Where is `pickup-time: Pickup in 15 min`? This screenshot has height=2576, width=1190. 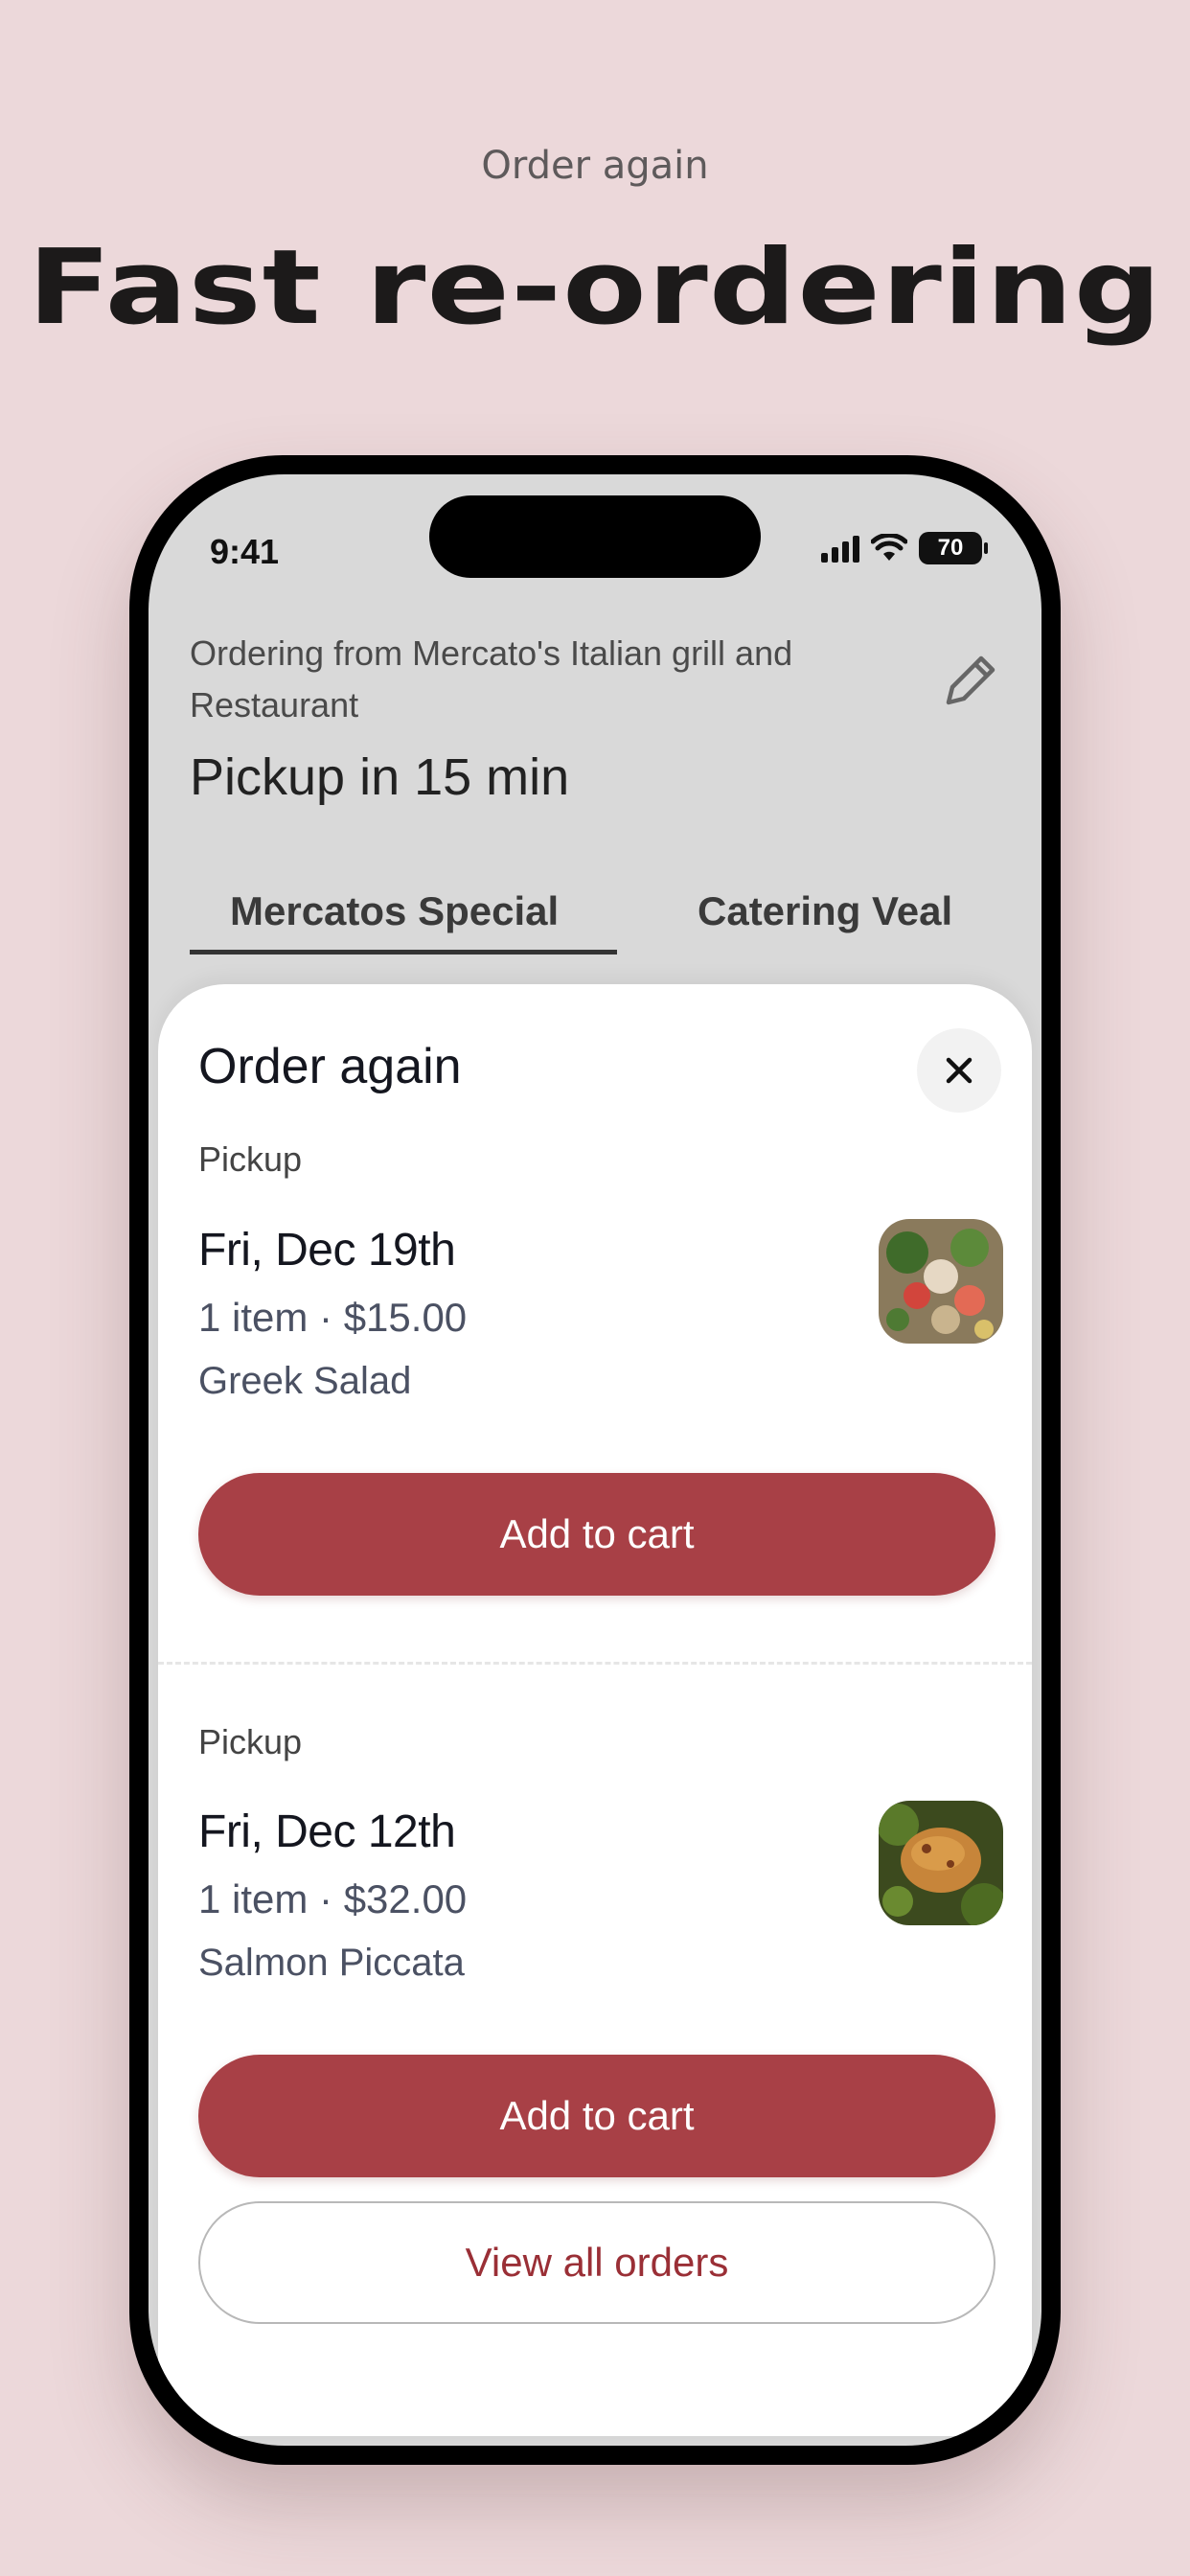 pickup-time: Pickup in 15 min is located at coordinates (380, 777).